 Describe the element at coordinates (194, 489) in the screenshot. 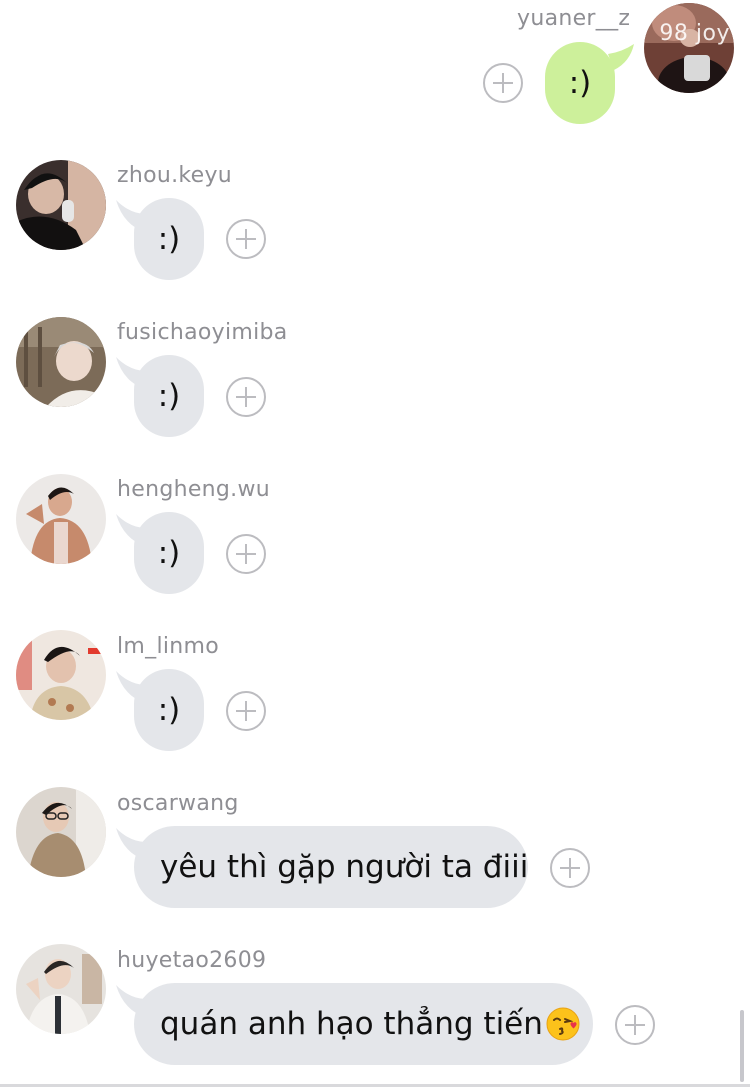

I see `message-username: hengheng.wu` at that location.